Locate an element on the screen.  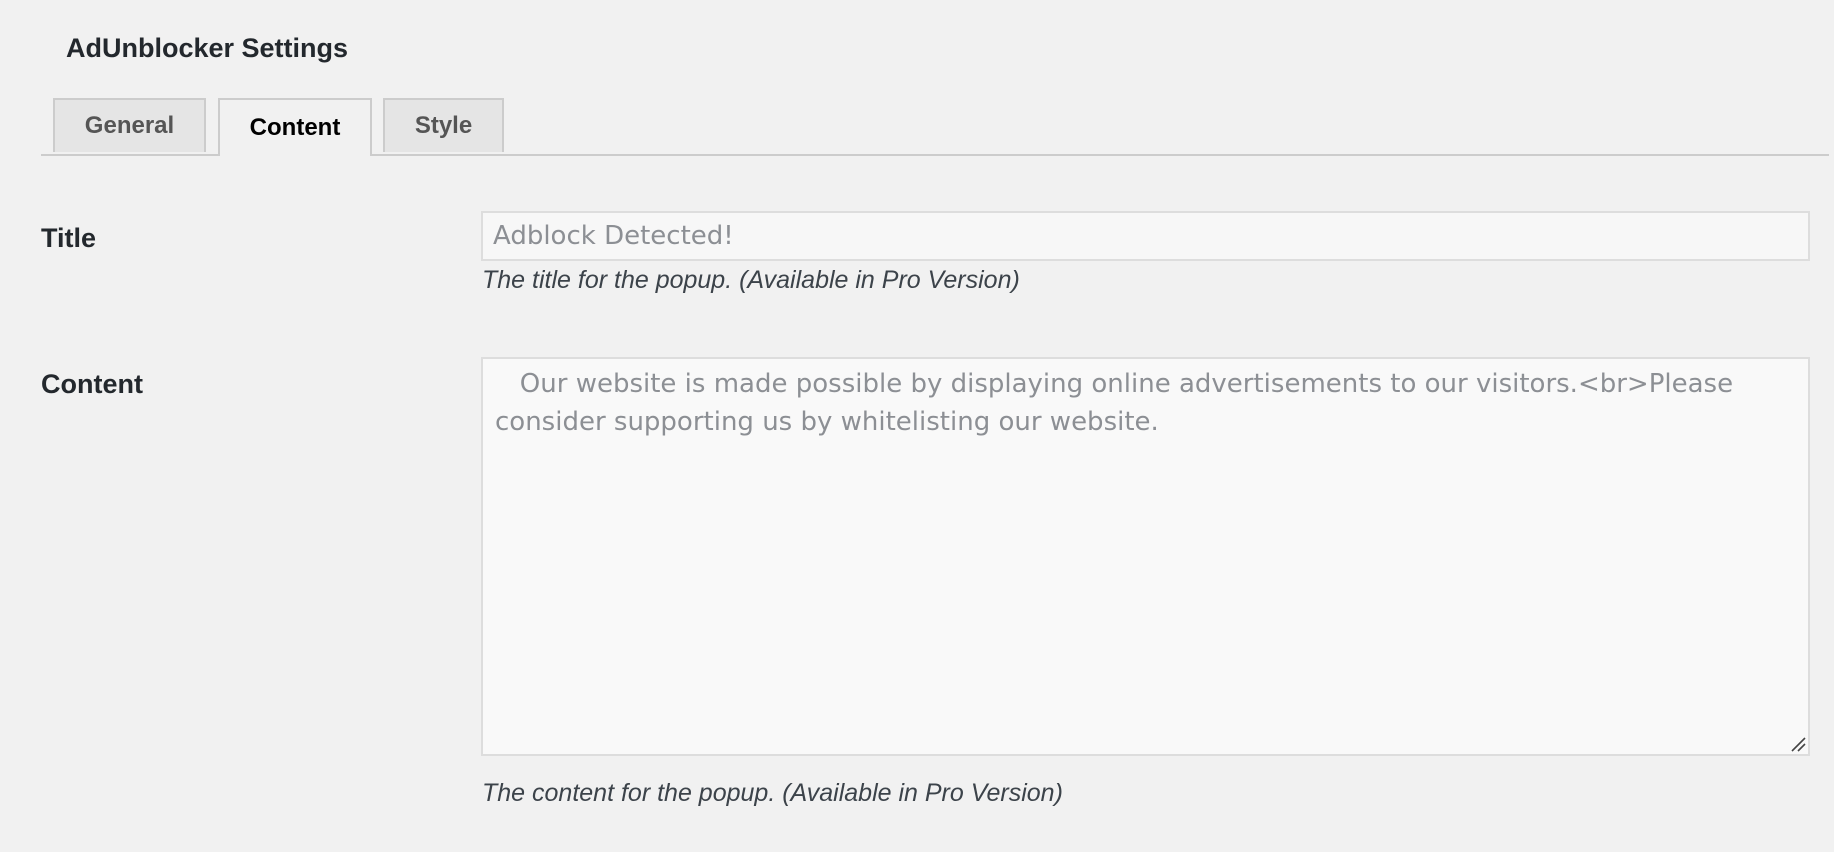
tab-style: Style is located at coordinates (443, 125).